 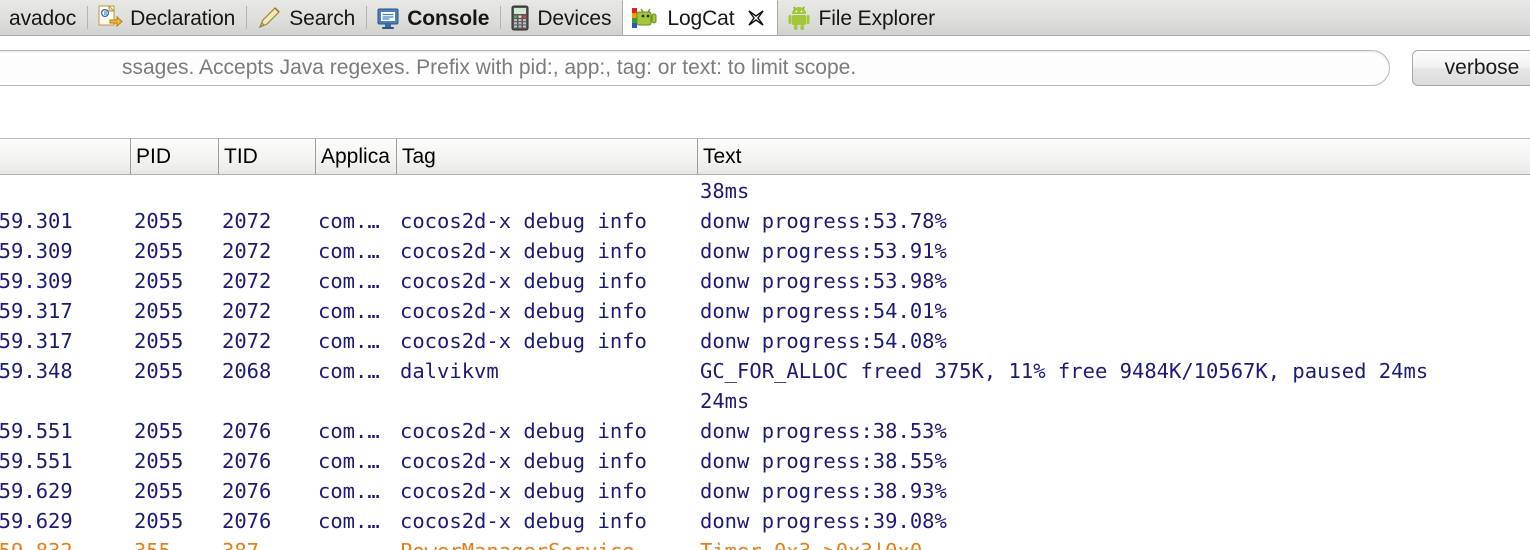 I want to click on tab-file-explorer: File Explorer, so click(x=862, y=17).